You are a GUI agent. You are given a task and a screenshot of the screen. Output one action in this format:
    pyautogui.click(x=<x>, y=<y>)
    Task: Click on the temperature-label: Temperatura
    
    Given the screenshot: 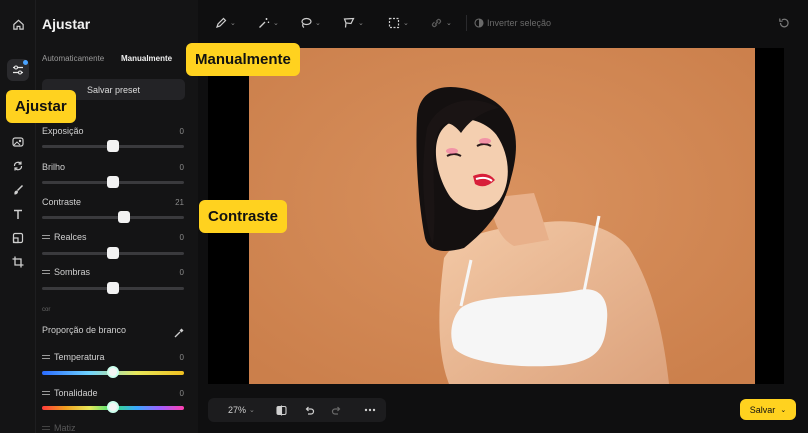 What is the action you would take?
    pyautogui.click(x=79, y=357)
    